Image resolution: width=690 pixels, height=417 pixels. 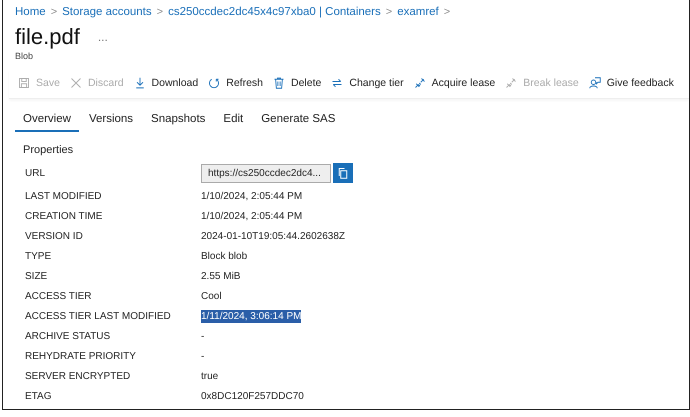 I want to click on toolbar-button: Delete, so click(x=297, y=83).